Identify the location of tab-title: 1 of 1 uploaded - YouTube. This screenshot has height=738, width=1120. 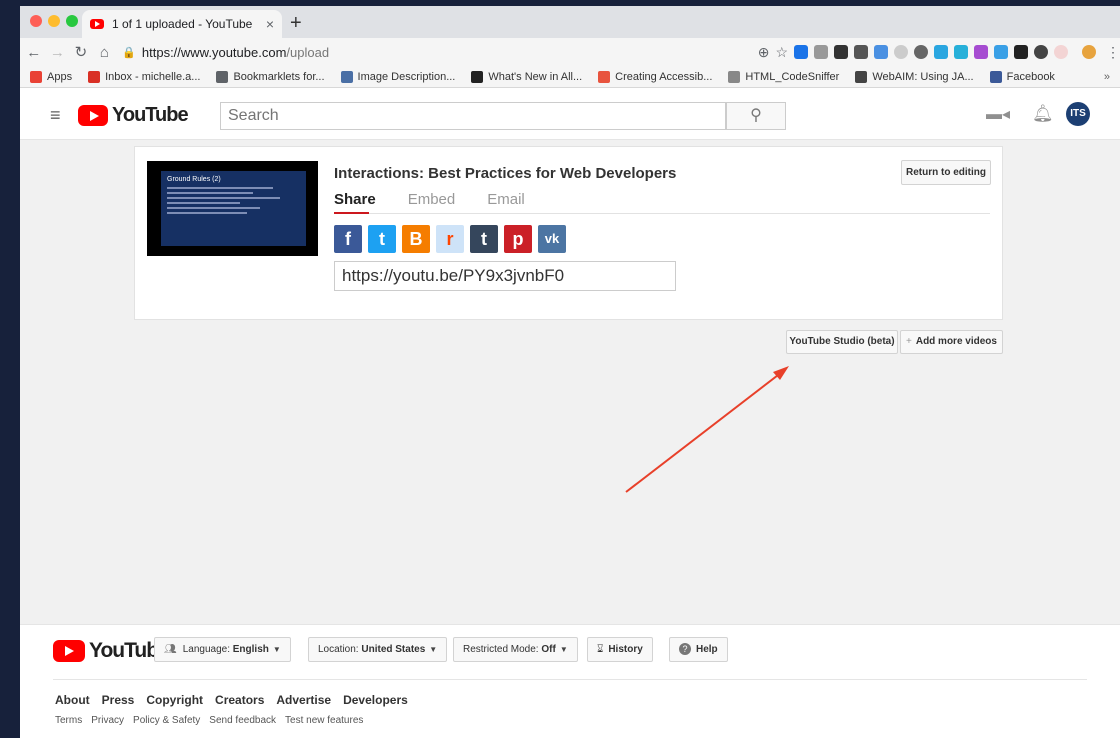
(182, 24).